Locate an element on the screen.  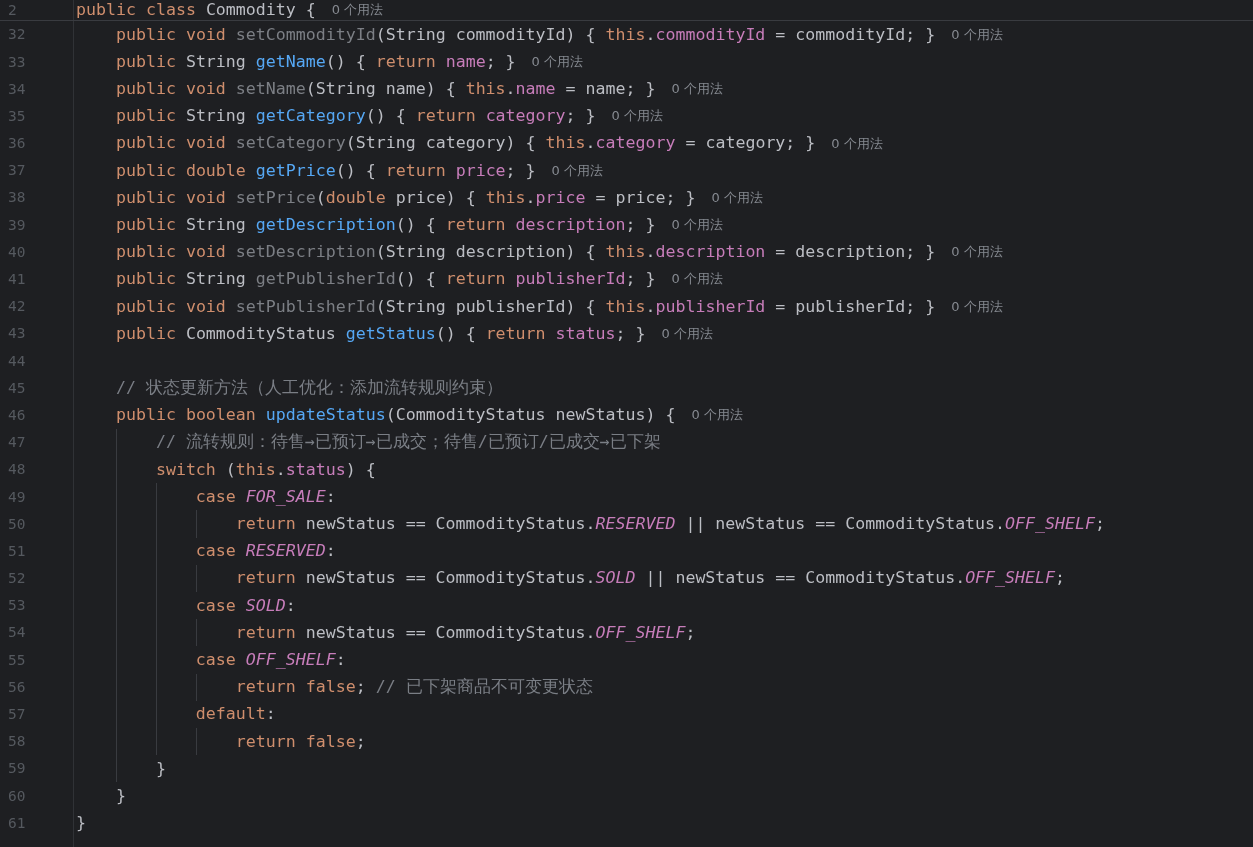
line-number: 47 is located at coordinates (17, 442).